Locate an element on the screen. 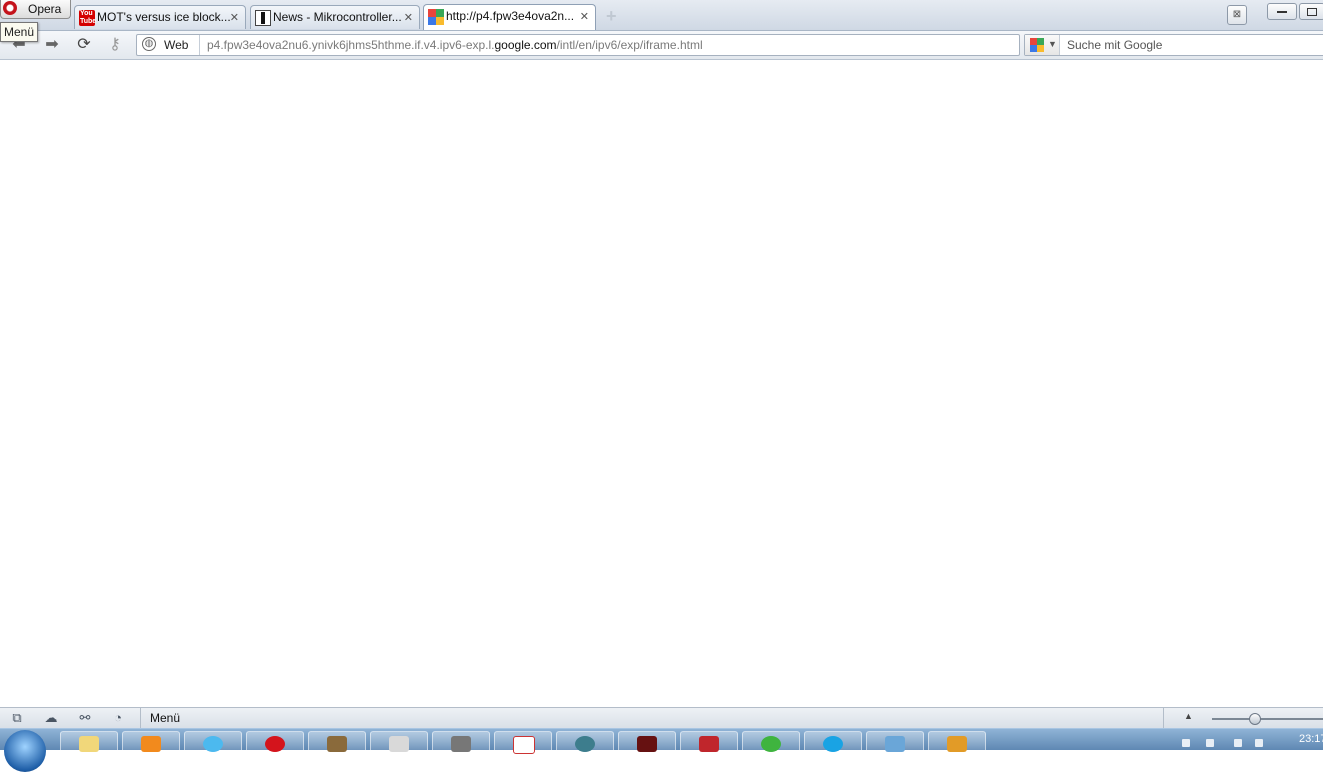 This screenshot has height=772, width=1323. taskbar-video-button is located at coordinates (461, 741).